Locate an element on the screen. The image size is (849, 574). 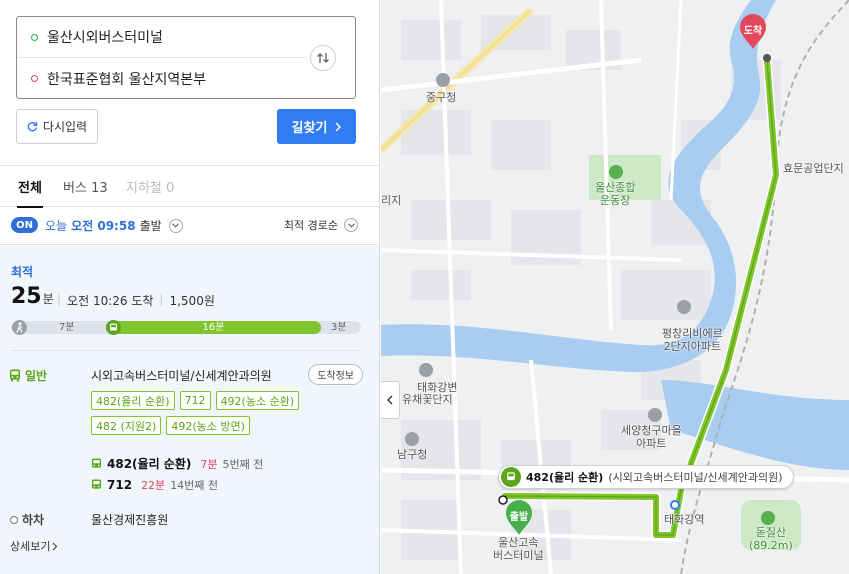
origin-pin: 출발 is located at coordinates (519, 518).